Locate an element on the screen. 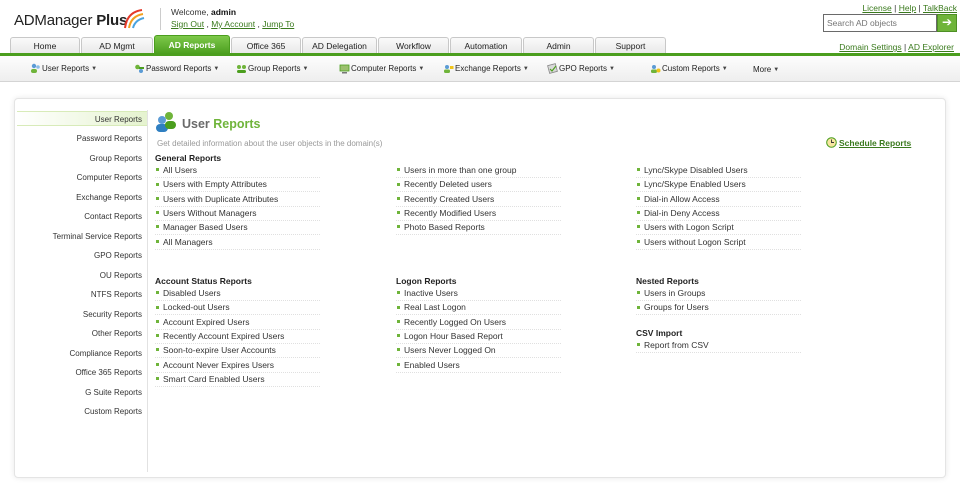 The height and width of the screenshot is (485, 960). sidebar-item-user-reports: User Reports is located at coordinates (82, 118).